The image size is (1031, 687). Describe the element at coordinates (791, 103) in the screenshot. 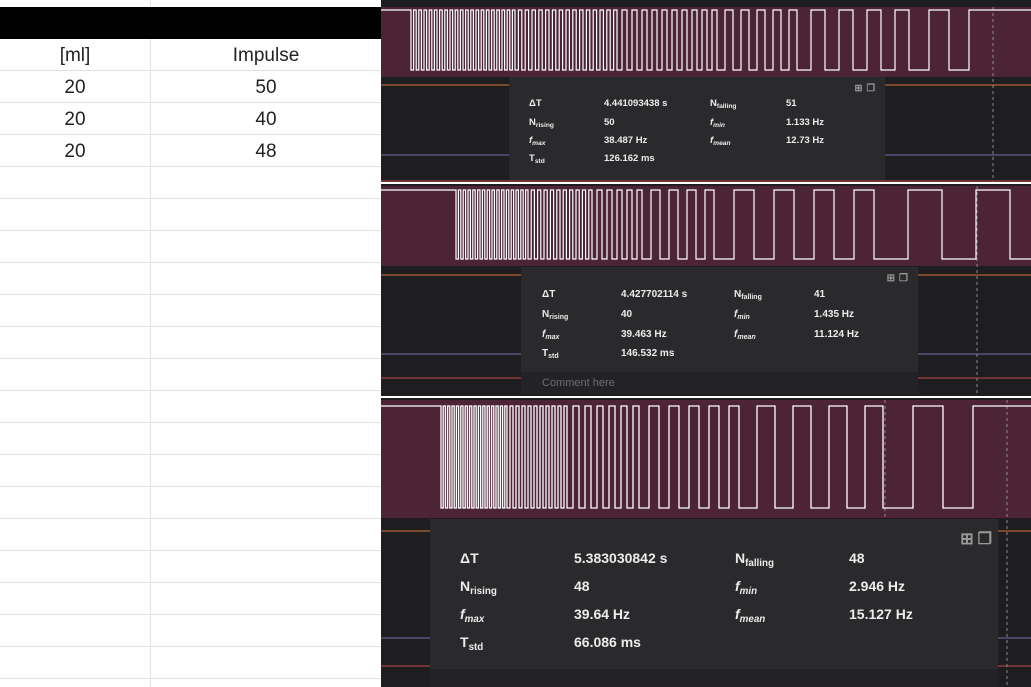

I see `n-falling-value: 51` at that location.